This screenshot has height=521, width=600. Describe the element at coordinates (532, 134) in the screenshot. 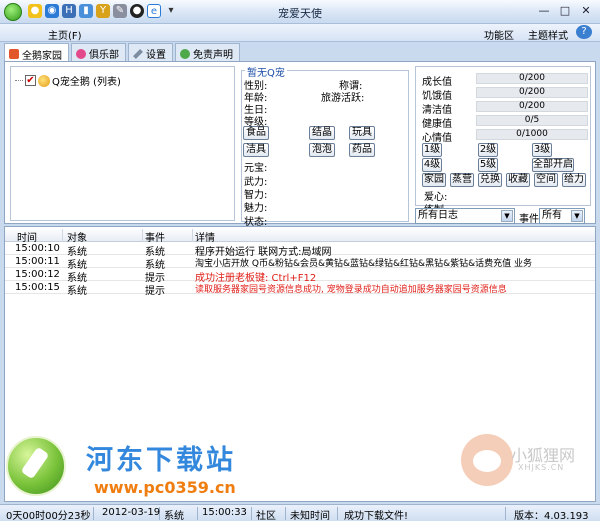

I see `mood-bar: 0/1000` at that location.